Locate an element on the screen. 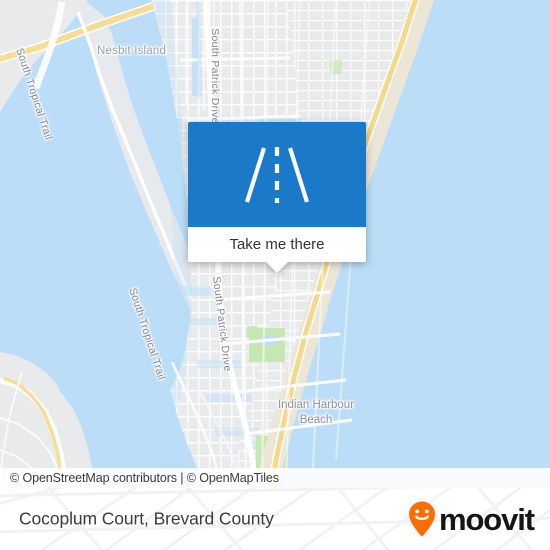 The height and width of the screenshot is (550, 550). moovit-pin-smiley-icon is located at coordinates (421, 519).